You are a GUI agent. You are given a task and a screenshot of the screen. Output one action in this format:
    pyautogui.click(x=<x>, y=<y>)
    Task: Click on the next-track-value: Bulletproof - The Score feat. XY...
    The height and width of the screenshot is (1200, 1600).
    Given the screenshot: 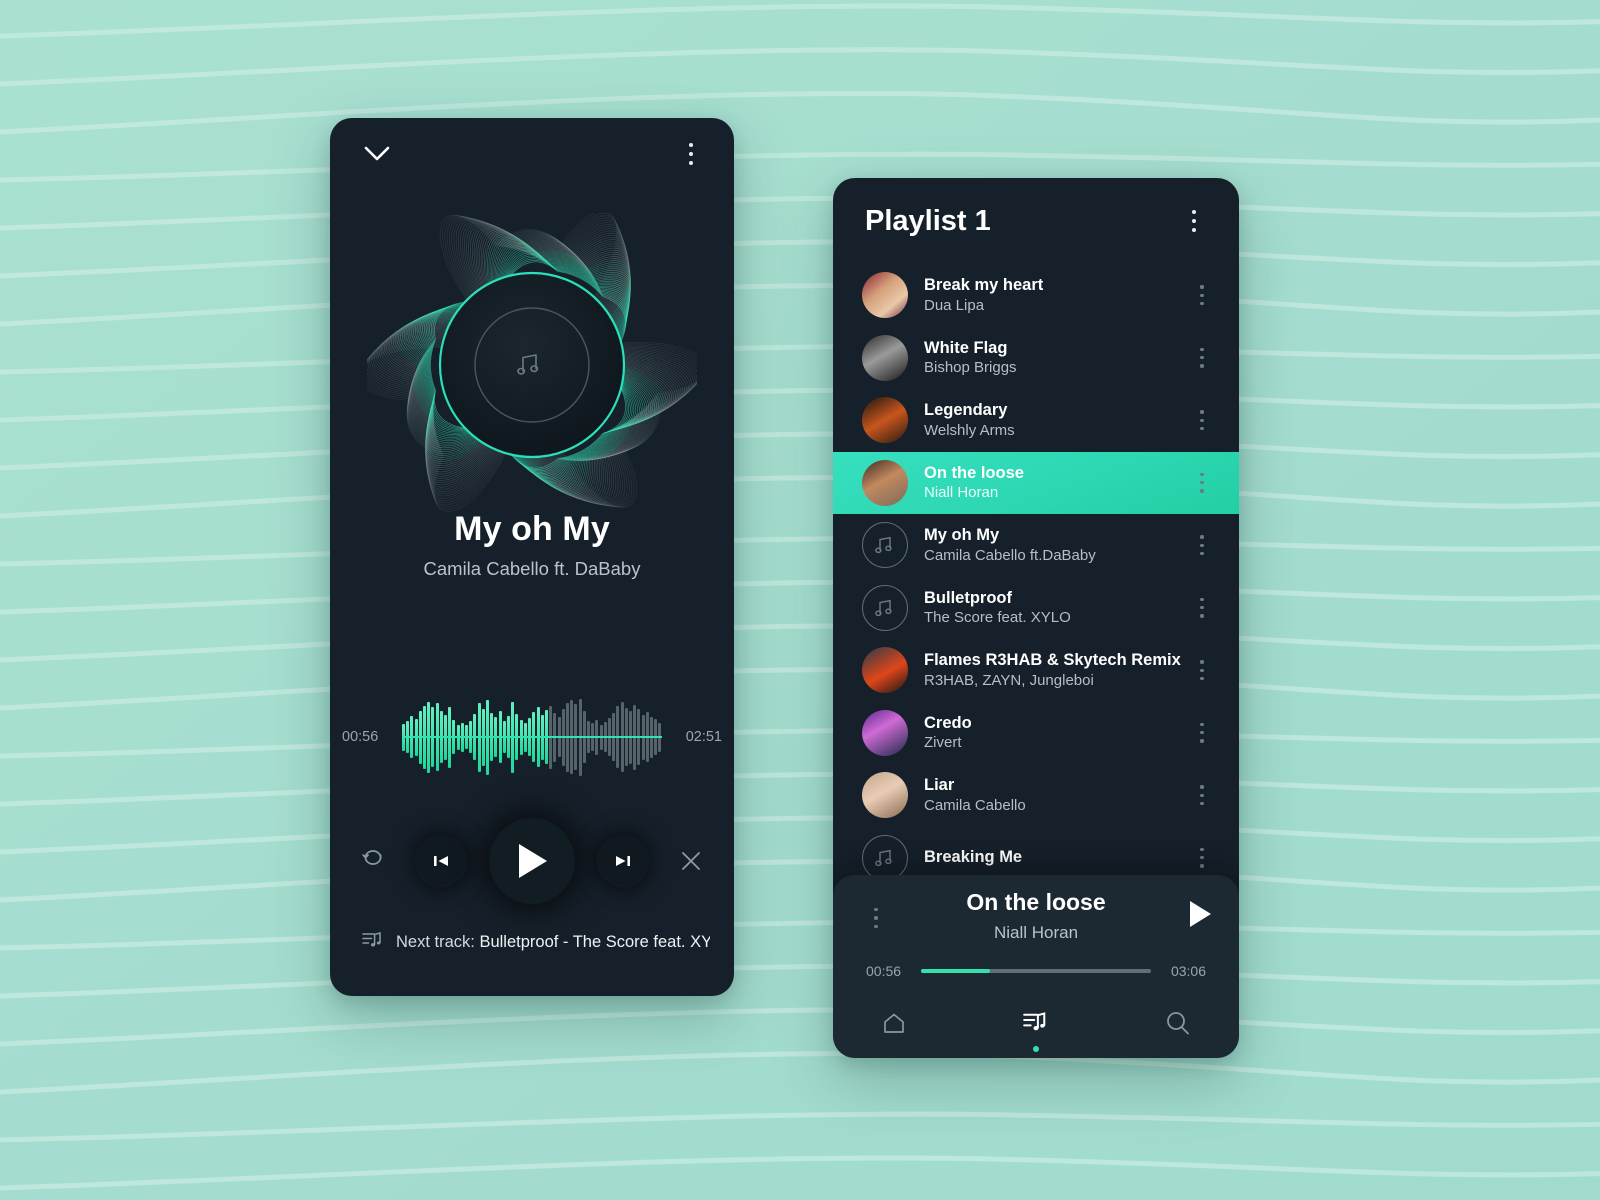 What is the action you would take?
    pyautogui.click(x=594, y=942)
    